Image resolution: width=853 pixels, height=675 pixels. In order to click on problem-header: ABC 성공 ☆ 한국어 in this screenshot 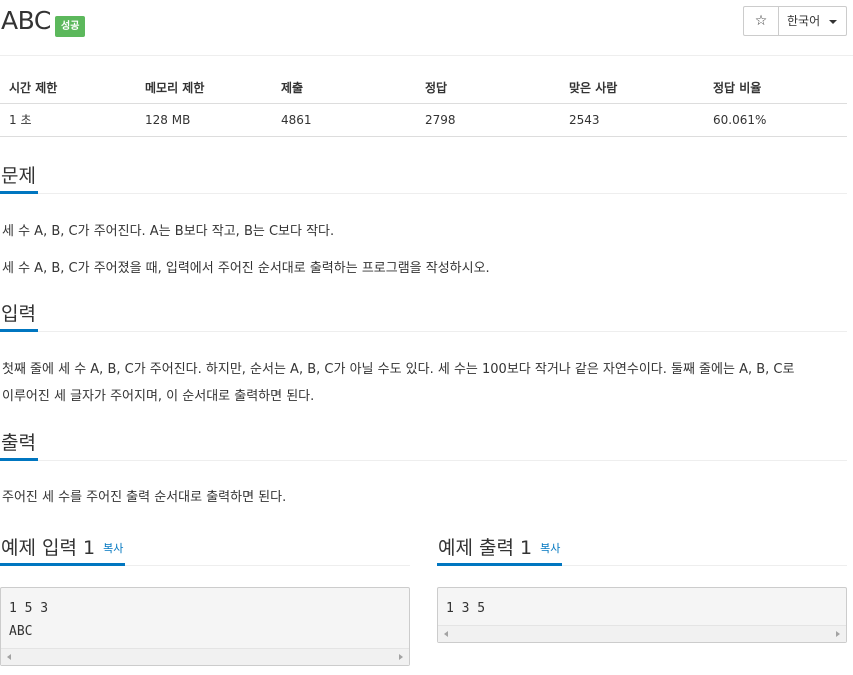, I will do `click(426, 28)`.